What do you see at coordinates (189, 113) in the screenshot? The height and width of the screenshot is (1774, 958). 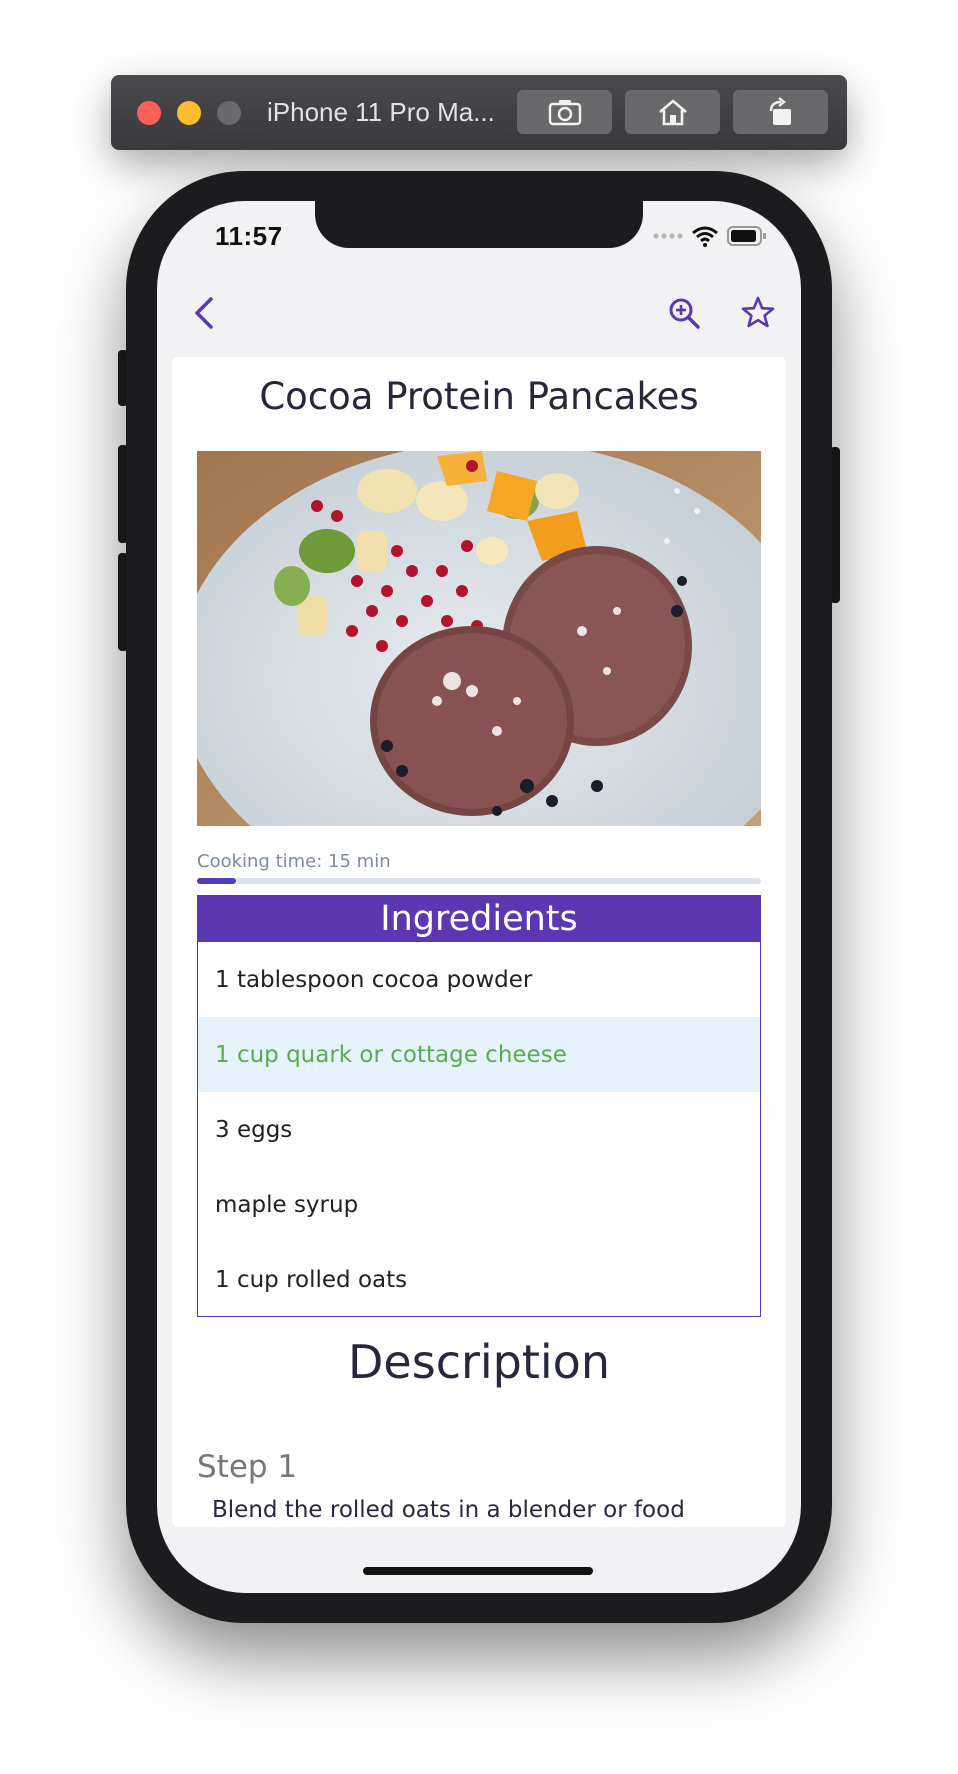 I see `minimize-window-button` at bounding box center [189, 113].